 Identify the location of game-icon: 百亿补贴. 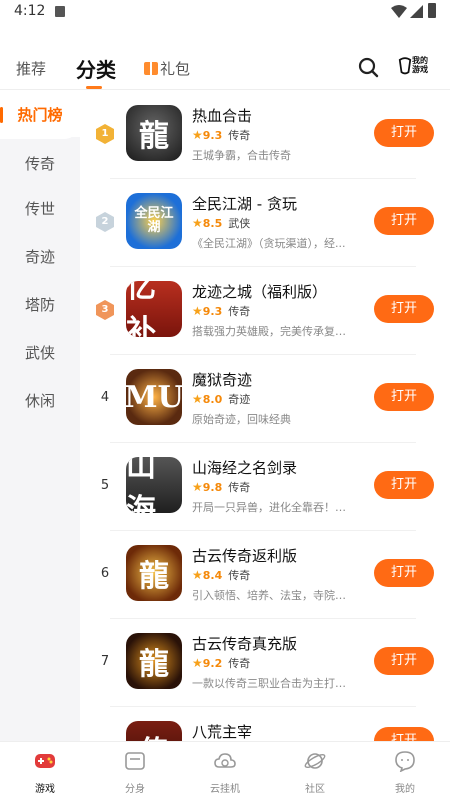
(154, 309).